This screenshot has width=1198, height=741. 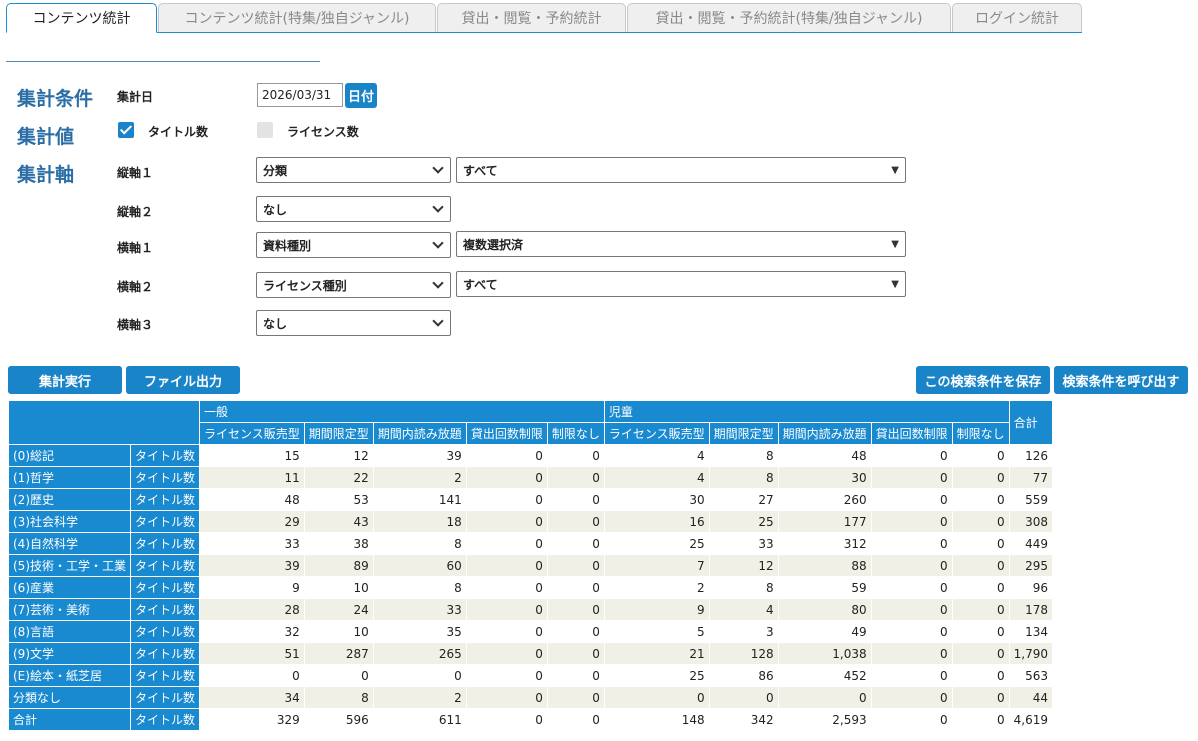 What do you see at coordinates (531, 543) in the screenshot?
I see `table-row: (4)自然科学 タイトル数 33 38 8 0 0 25 33 312 0 0 449` at bounding box center [531, 543].